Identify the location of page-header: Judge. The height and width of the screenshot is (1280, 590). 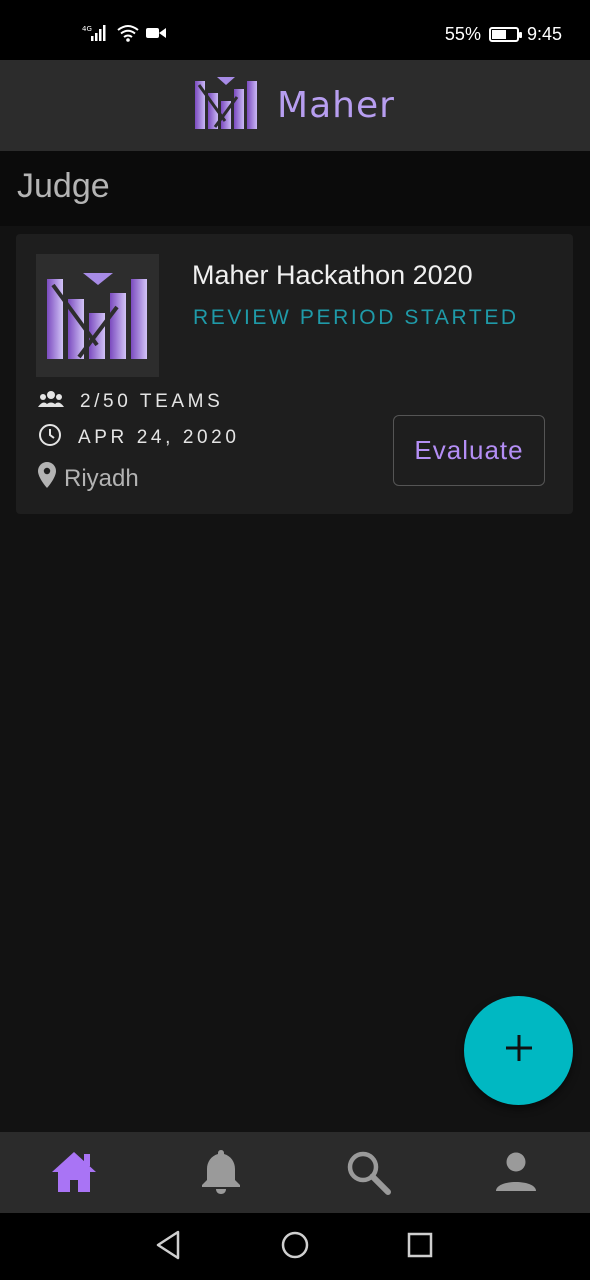
(295, 188).